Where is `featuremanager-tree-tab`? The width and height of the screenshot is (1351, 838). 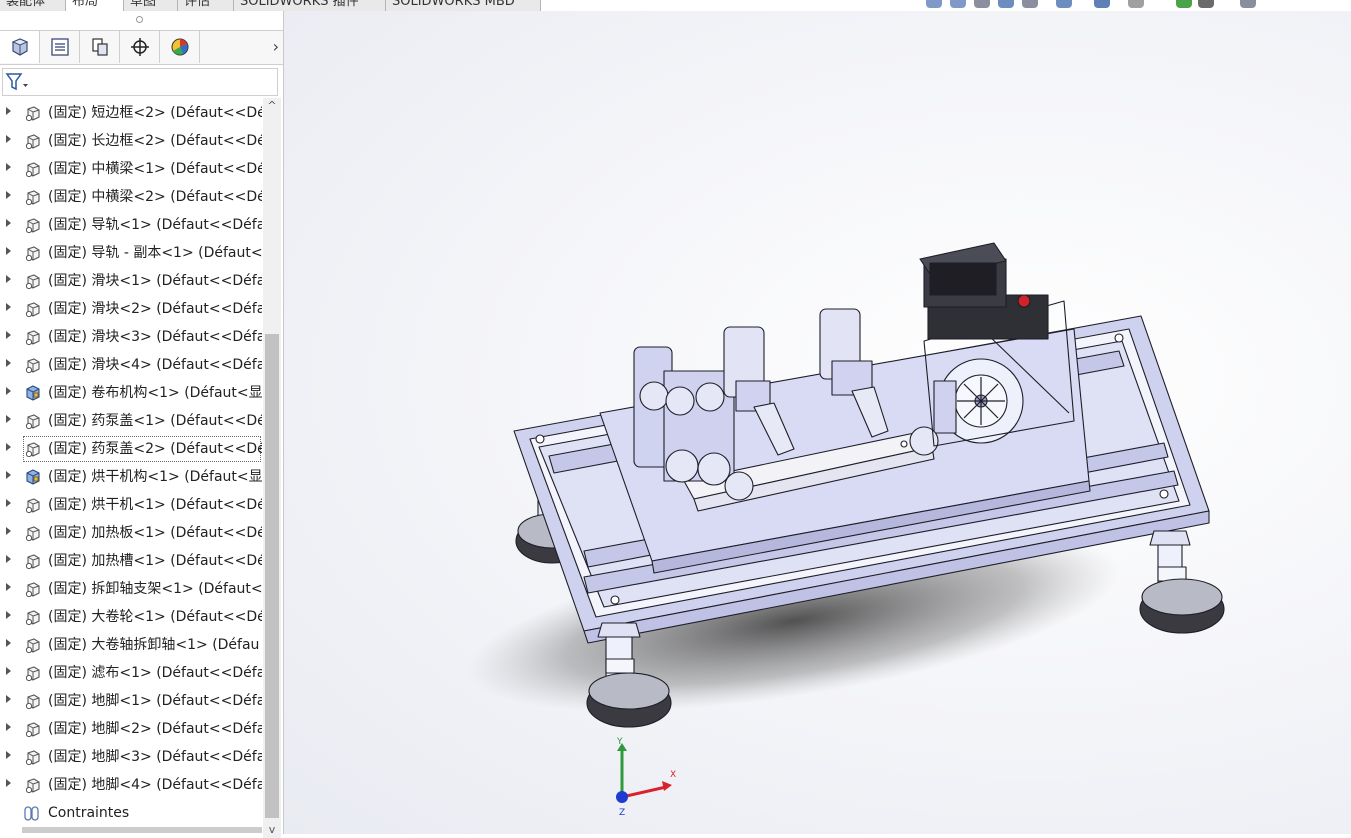
featuremanager-tree-tab is located at coordinates (20, 47).